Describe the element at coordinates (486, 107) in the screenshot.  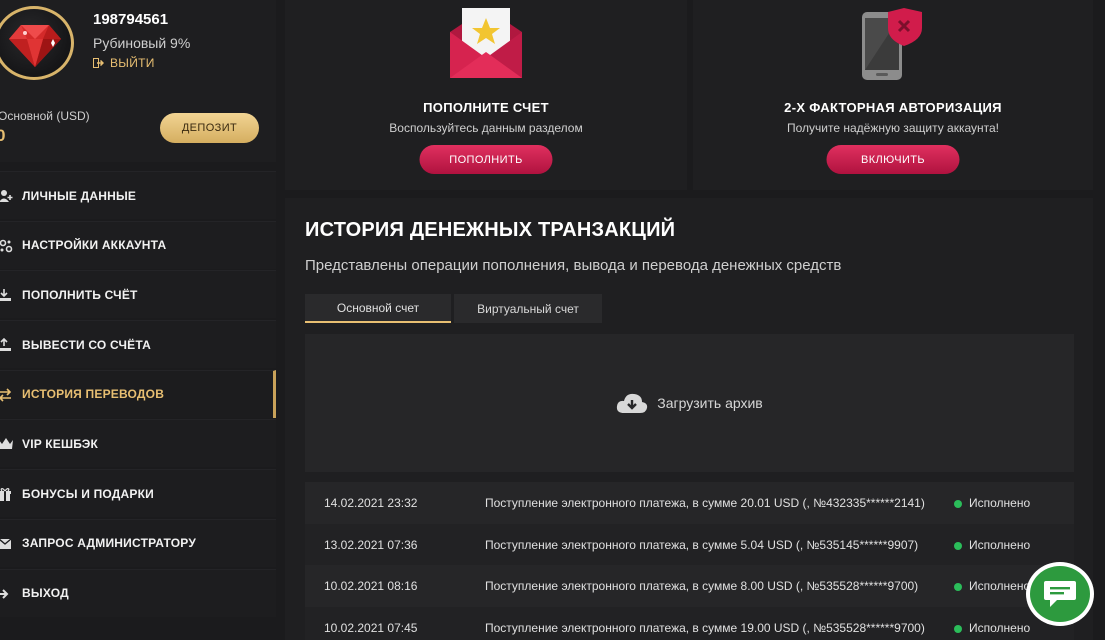
I see `deposit-card-title: ПОПОЛНИТЕ СЧЕТ` at that location.